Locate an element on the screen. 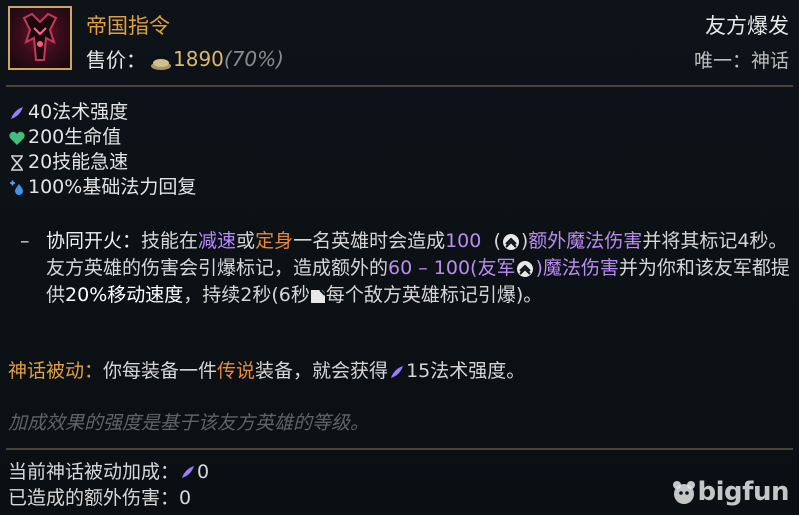 The width and height of the screenshot is (799, 515). mythic-passive: 神话被动：你每装备一件传说装备，就会获得 15法术强度。 is located at coordinates (266, 371).